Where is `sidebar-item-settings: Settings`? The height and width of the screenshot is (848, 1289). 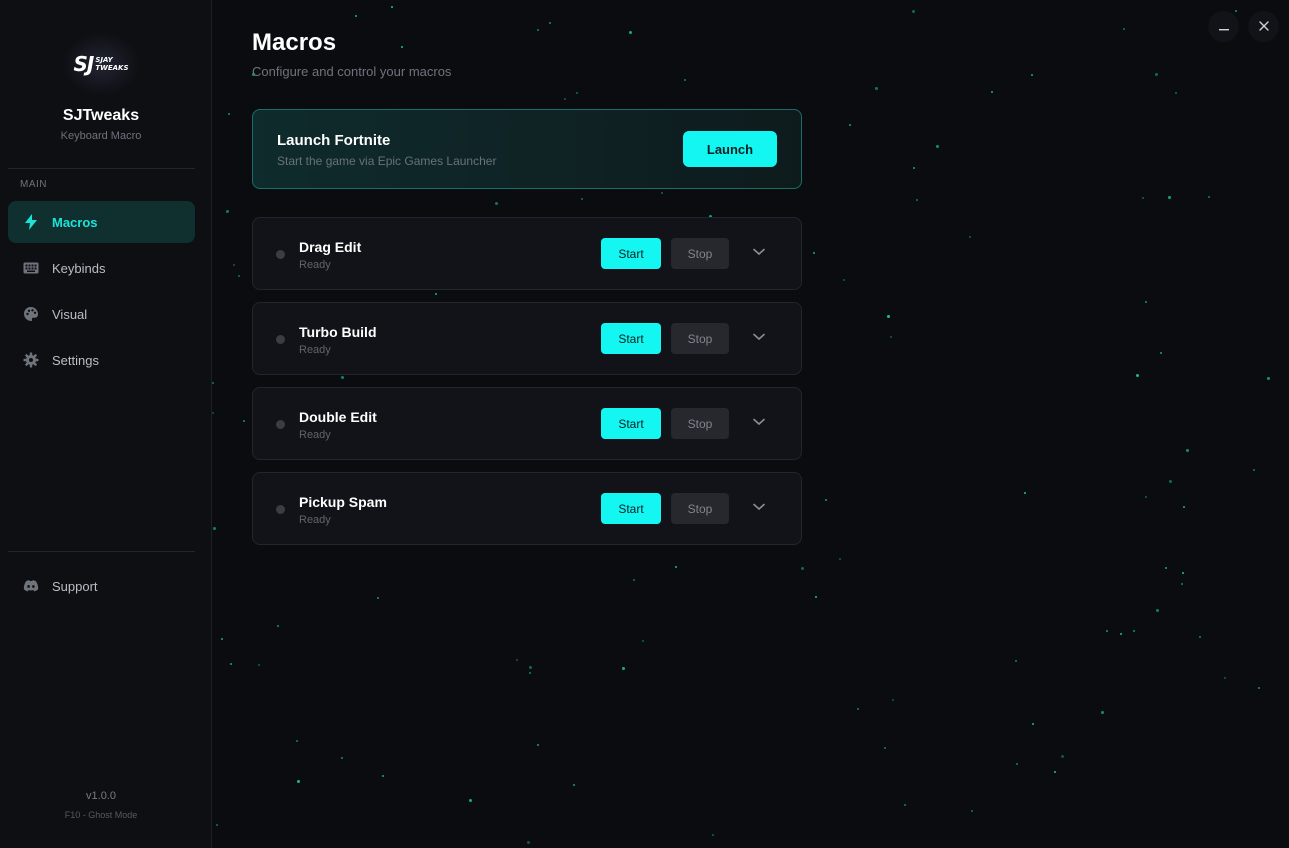 sidebar-item-settings: Settings is located at coordinates (101, 360).